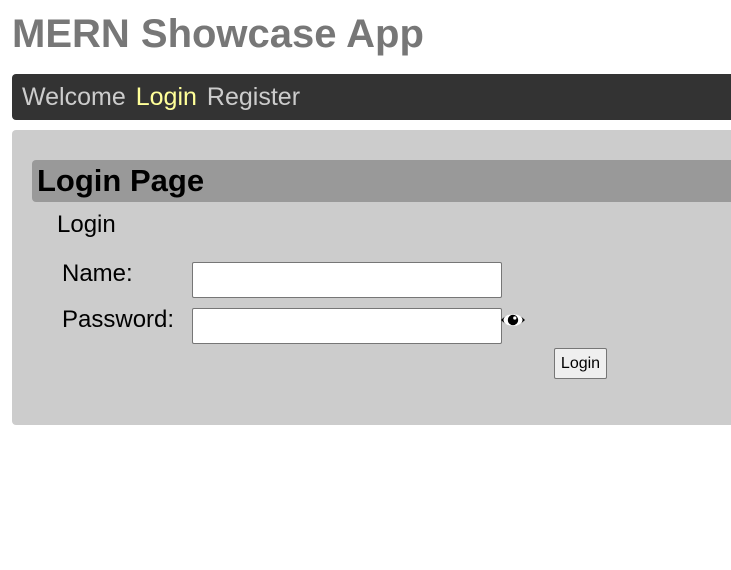 This screenshot has height=570, width=731. I want to click on password-label: Password:, so click(118, 319).